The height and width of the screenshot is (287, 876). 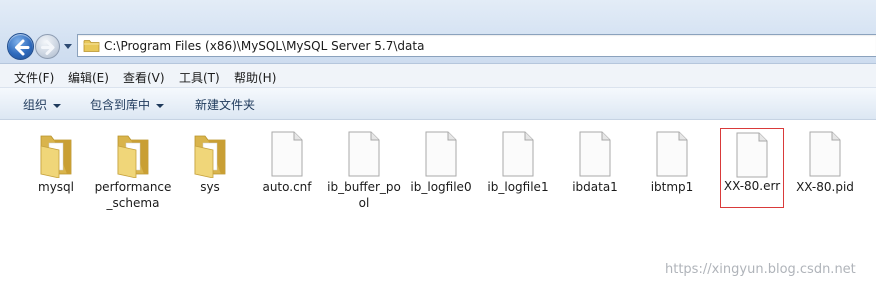 What do you see at coordinates (199, 77) in the screenshot?
I see `menu-tools: 工具(T)` at bounding box center [199, 77].